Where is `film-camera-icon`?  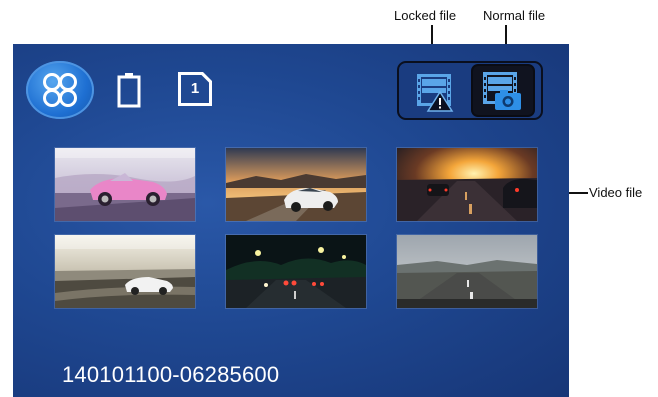
film-camera-icon is located at coordinates (502, 91).